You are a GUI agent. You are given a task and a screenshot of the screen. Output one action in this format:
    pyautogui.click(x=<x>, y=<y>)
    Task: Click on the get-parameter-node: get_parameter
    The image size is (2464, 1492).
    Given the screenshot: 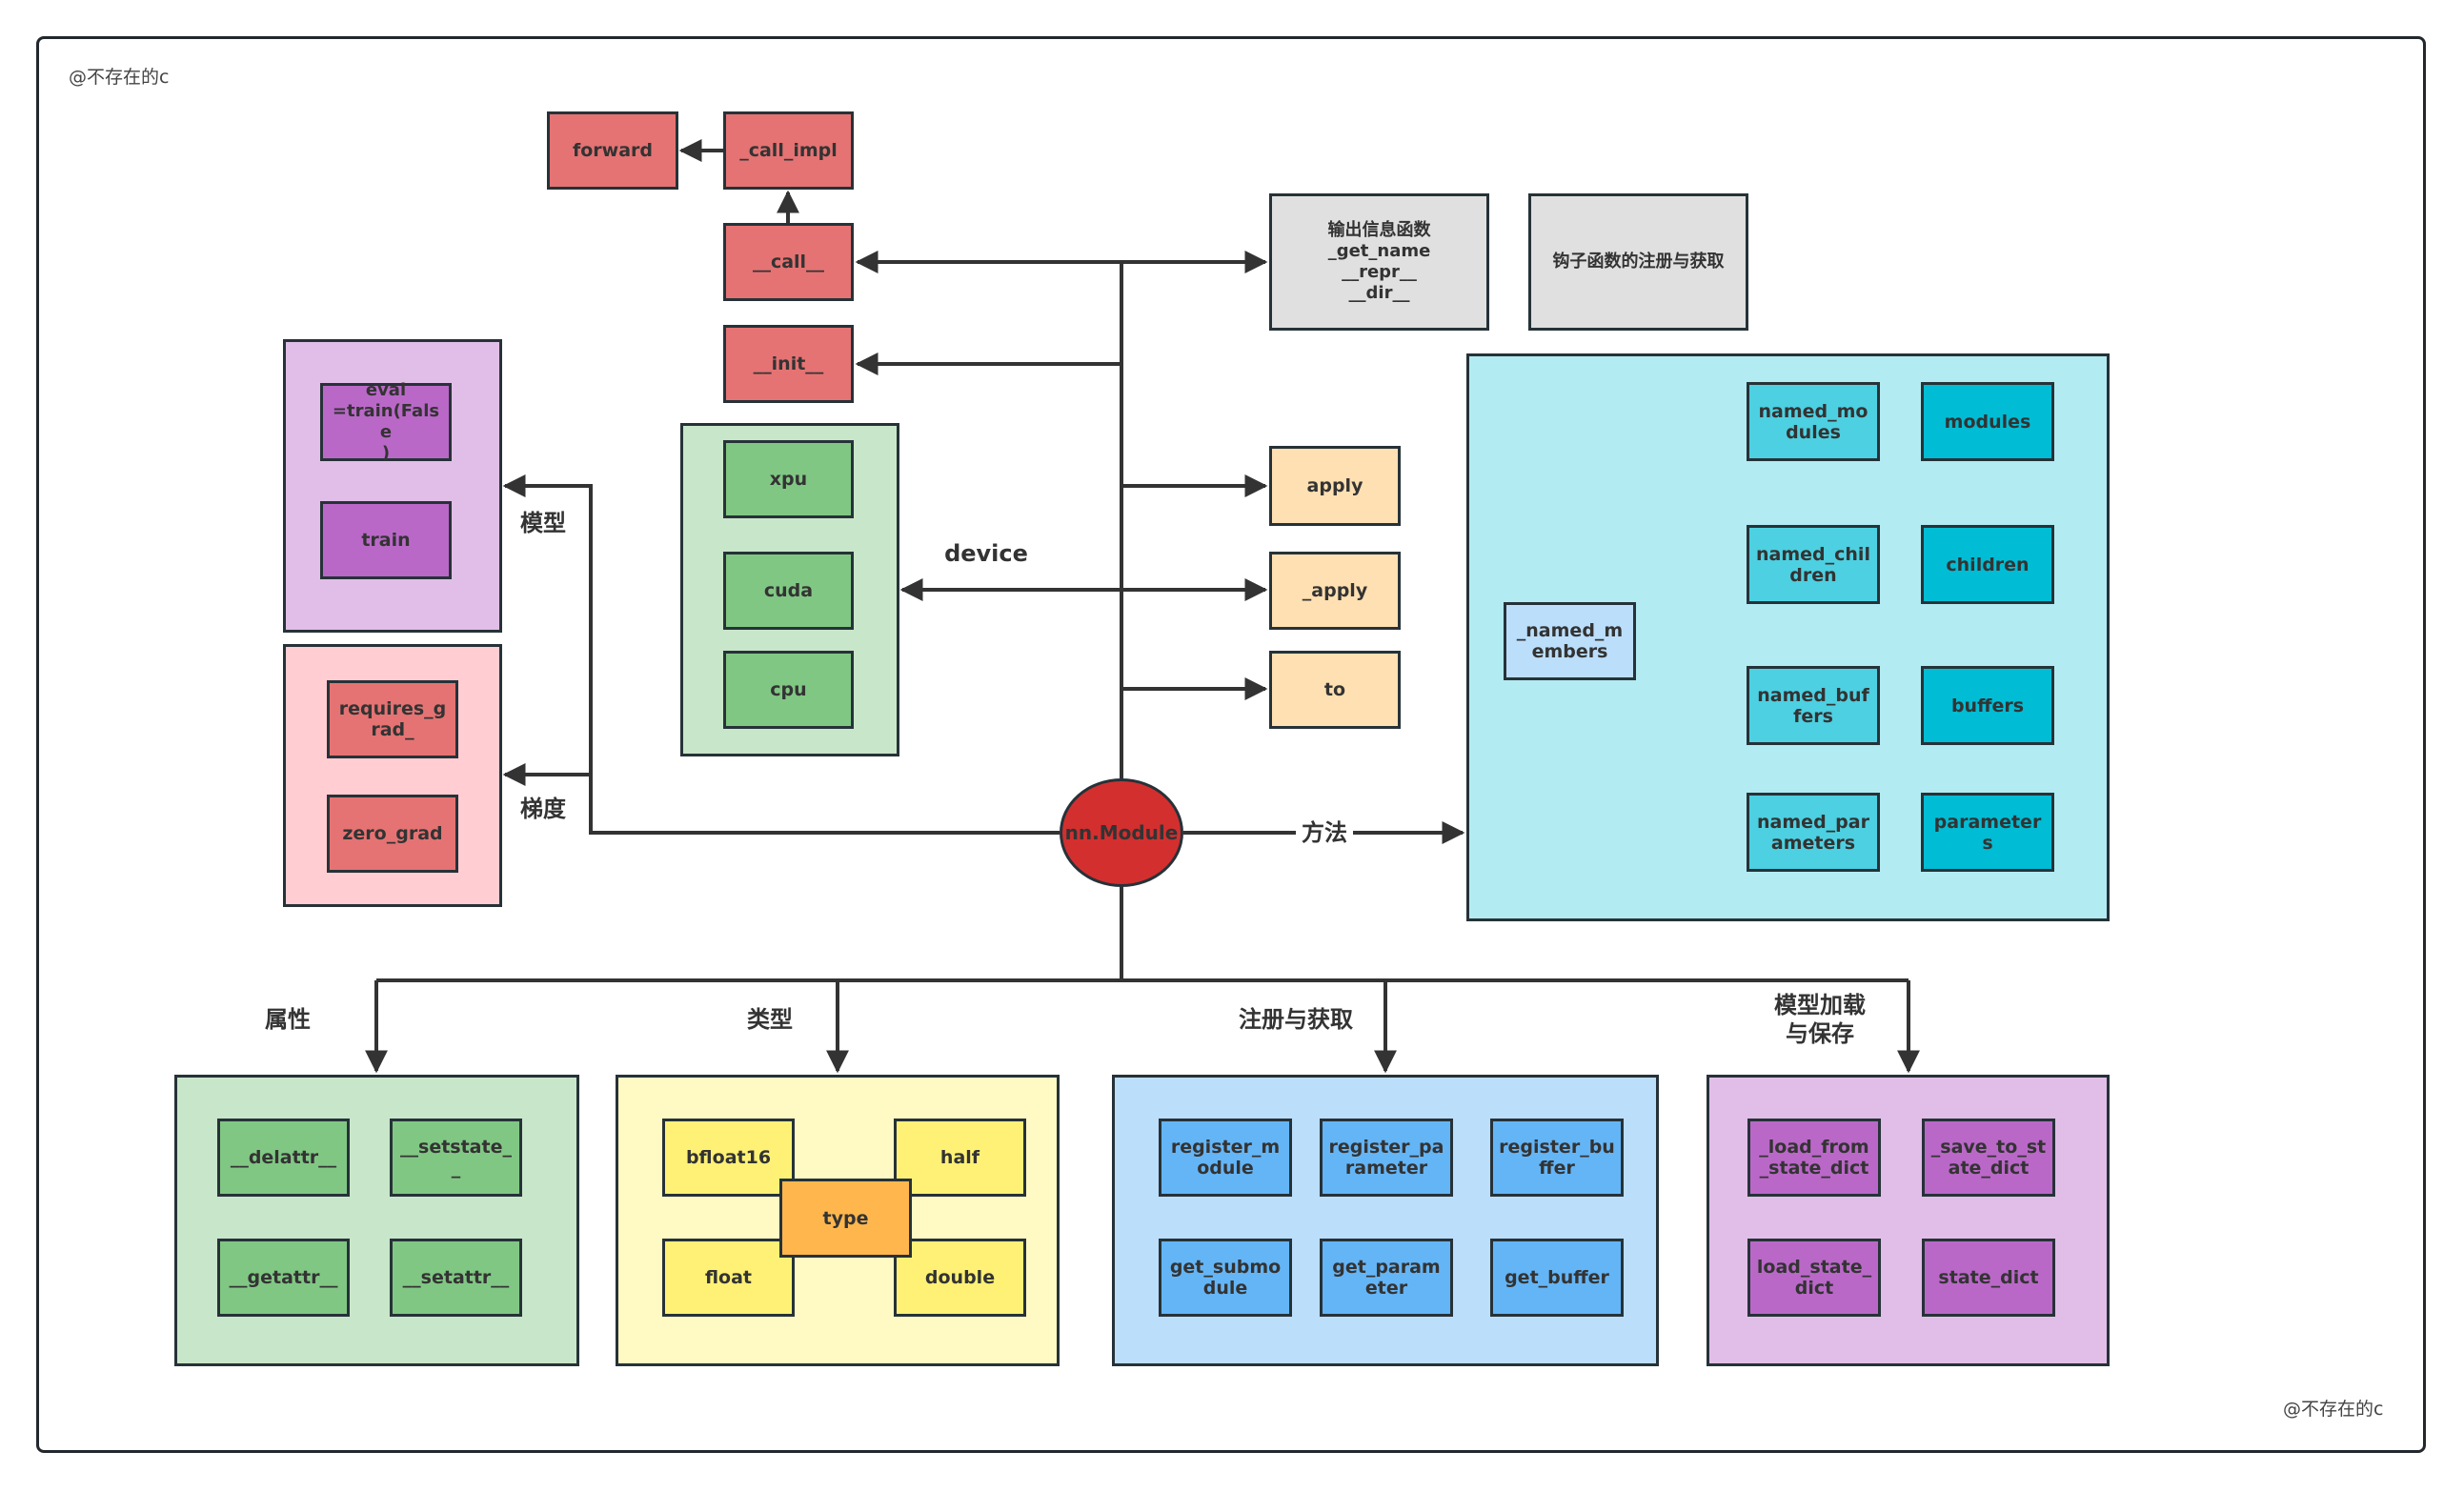 What is the action you would take?
    pyautogui.click(x=1387, y=1278)
    